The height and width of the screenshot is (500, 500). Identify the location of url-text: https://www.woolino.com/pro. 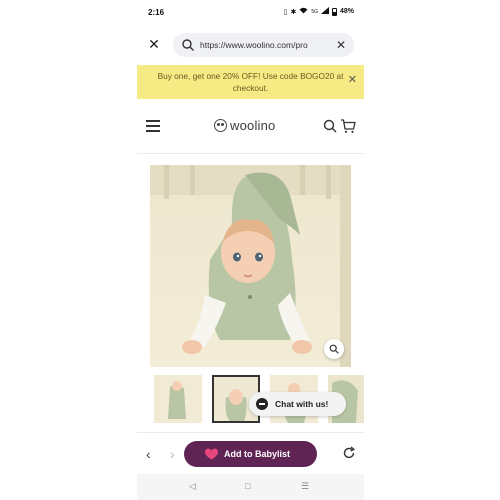
(254, 45).